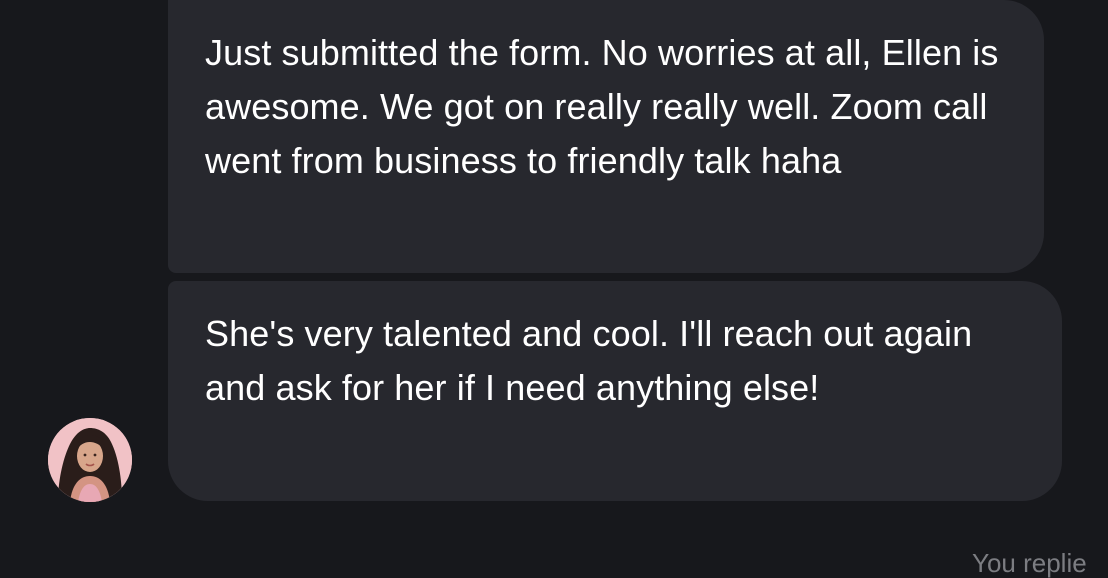  I want to click on user-avatar-photo-icon, so click(90, 460).